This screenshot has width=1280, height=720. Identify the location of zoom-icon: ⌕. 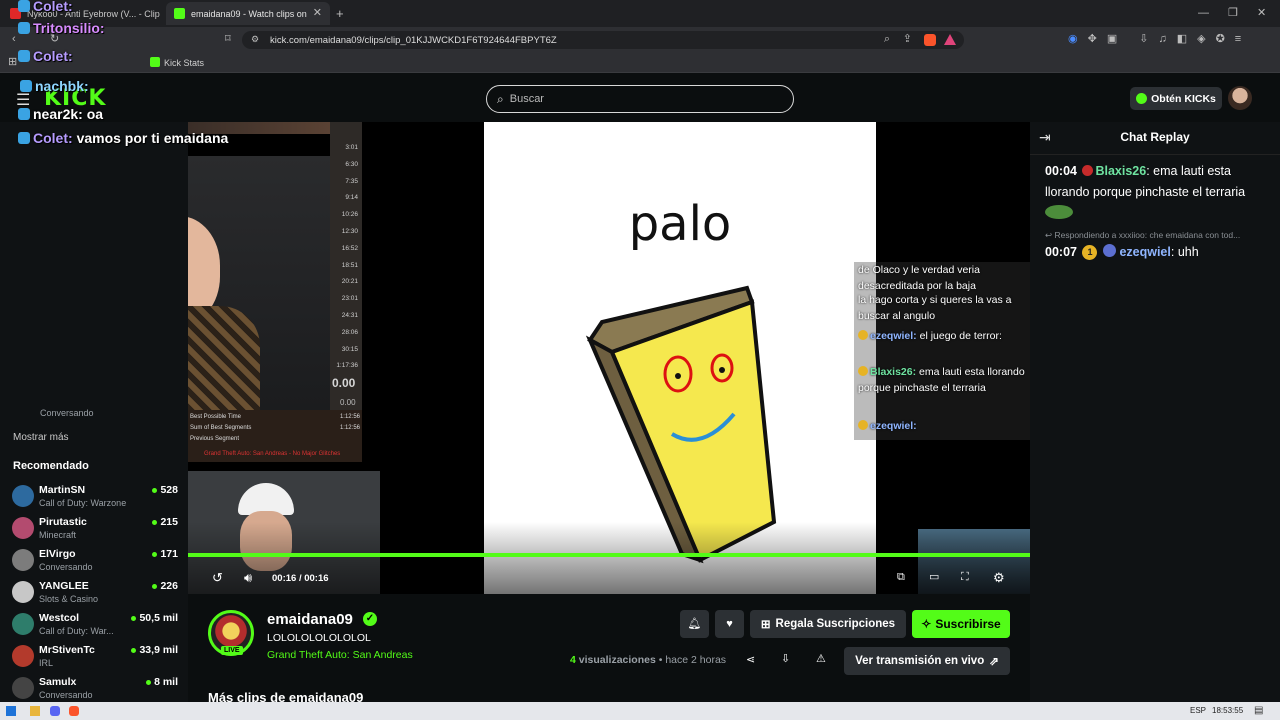
(887, 39).